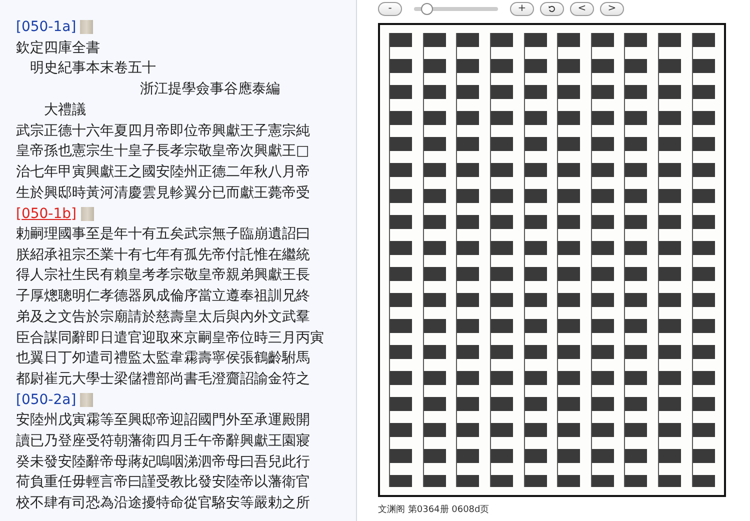 The width and height of the screenshot is (750, 521). I want to click on text-line: 癸未發安陸辭帝母蔣妃嗚咽涕泗帝母曰吾兒此行, so click(163, 462).